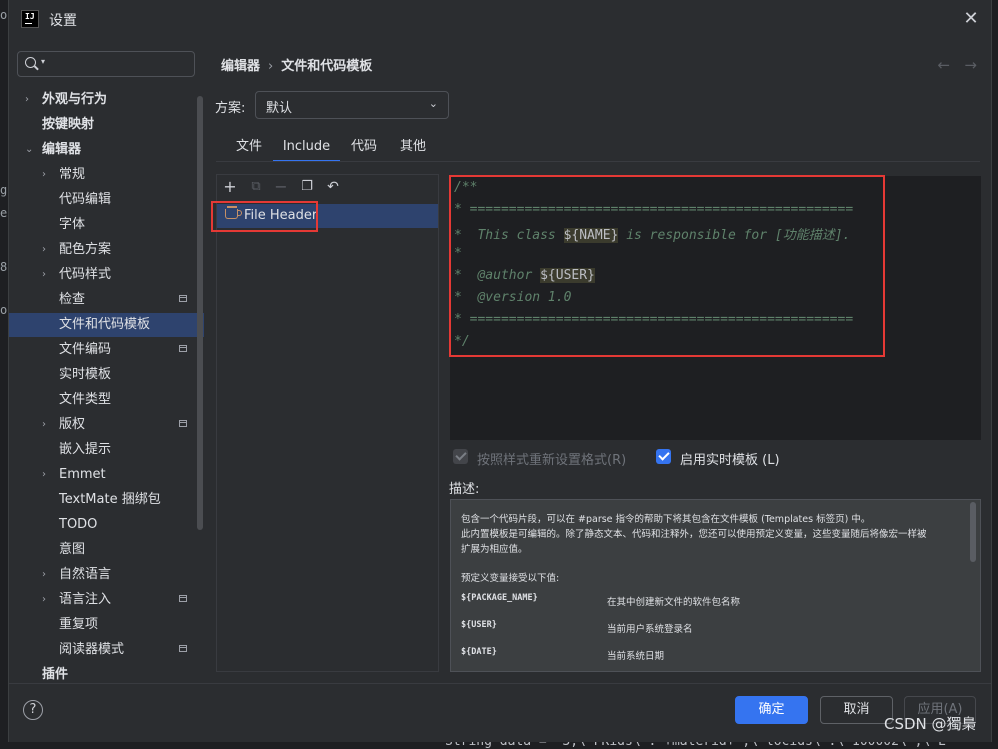 The height and width of the screenshot is (749, 998). I want to click on template-item-file-header: File Header, so click(327, 216).